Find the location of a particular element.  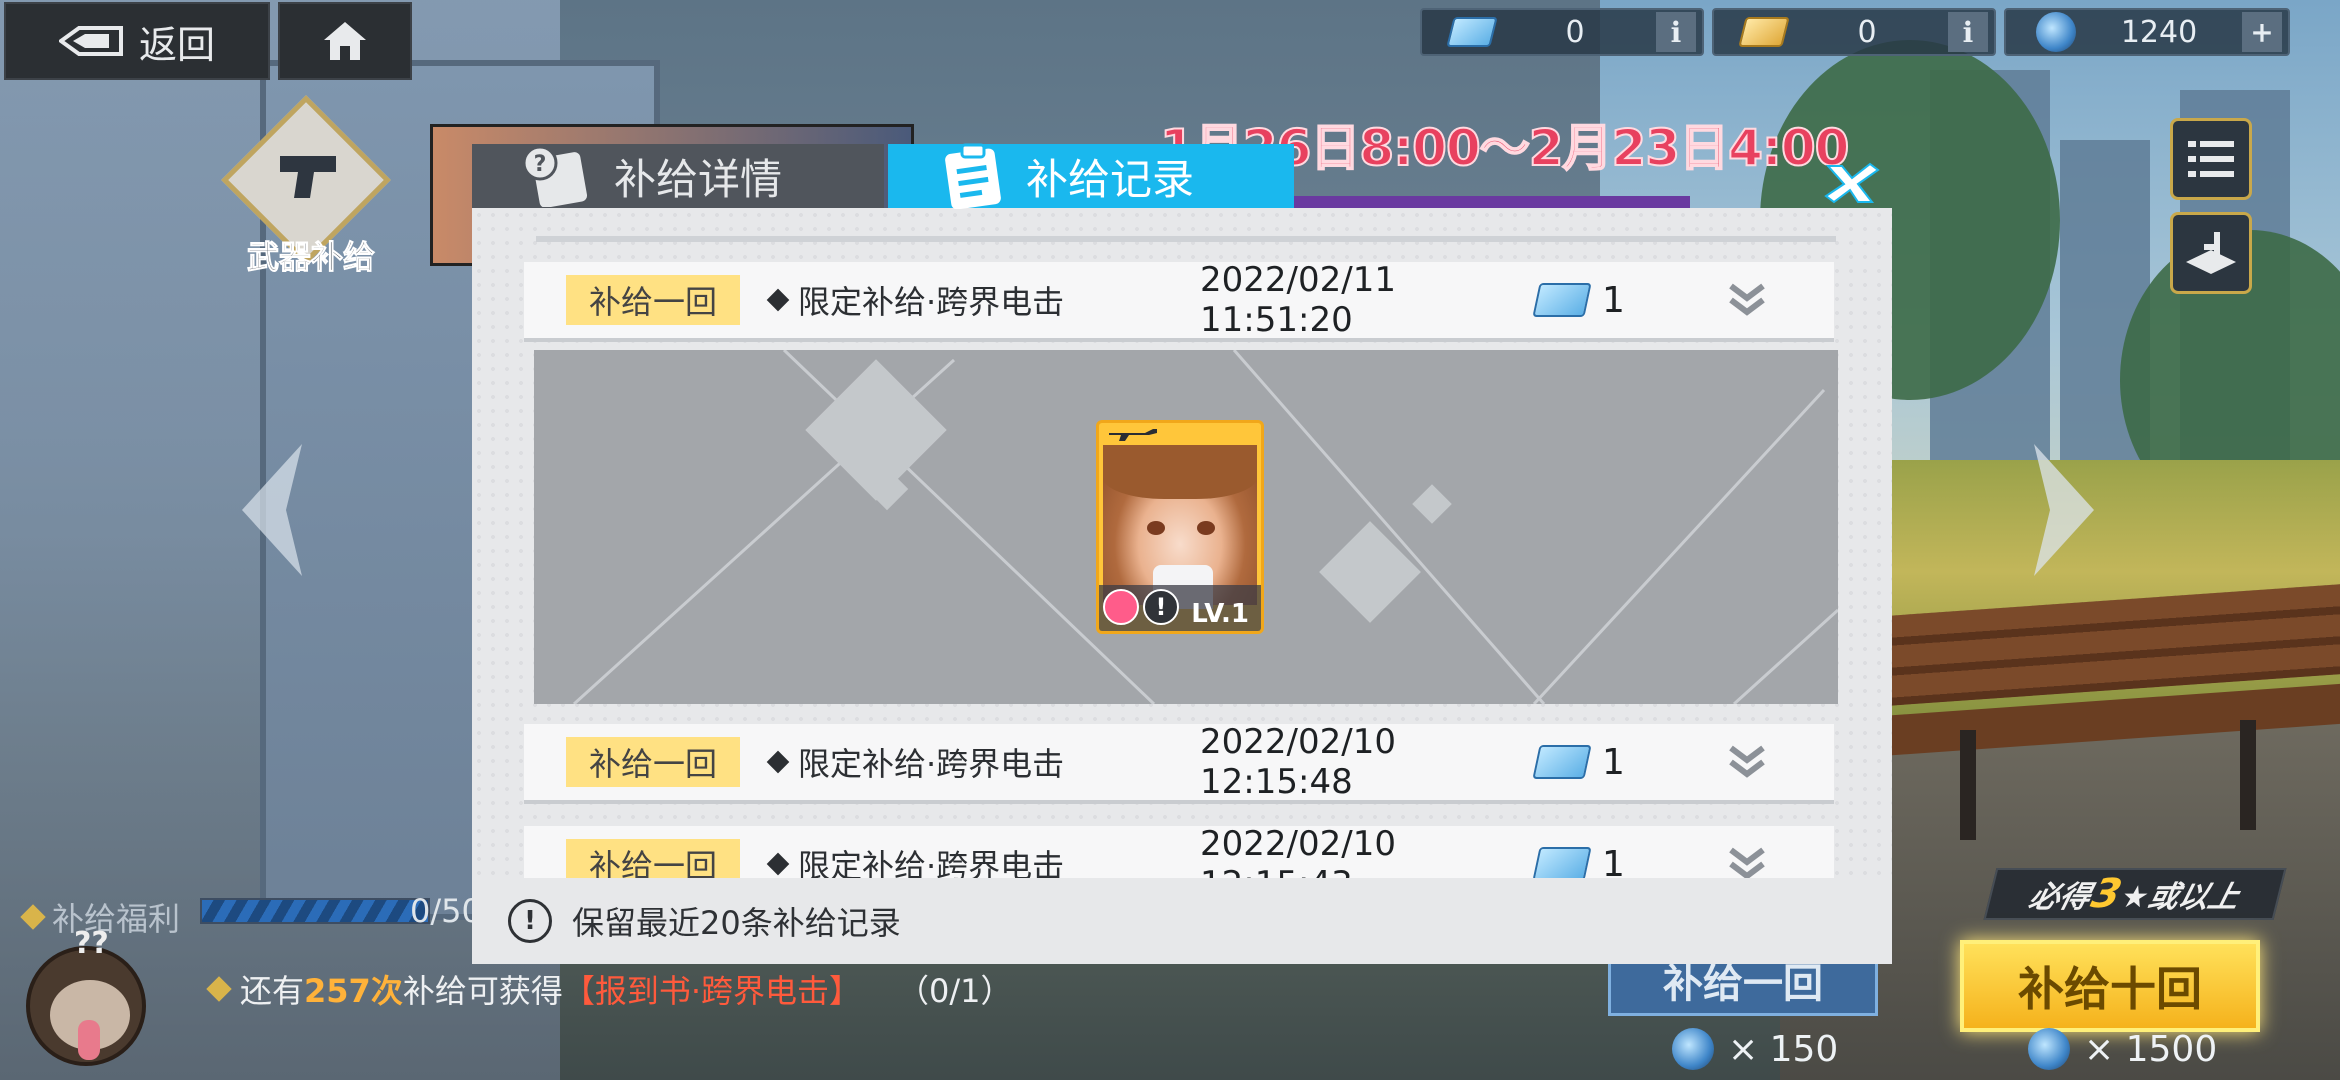

chevron-left-icon is located at coordinates (272, 510).